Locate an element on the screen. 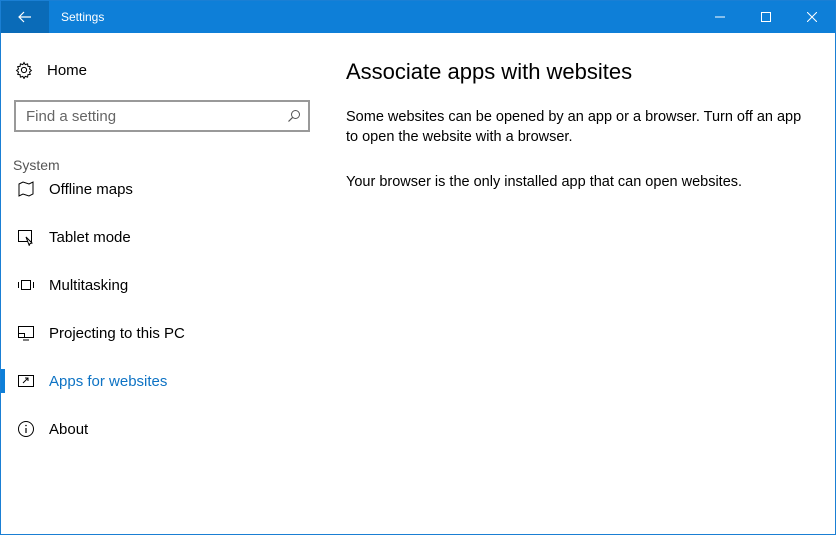  search-box is located at coordinates (162, 116).